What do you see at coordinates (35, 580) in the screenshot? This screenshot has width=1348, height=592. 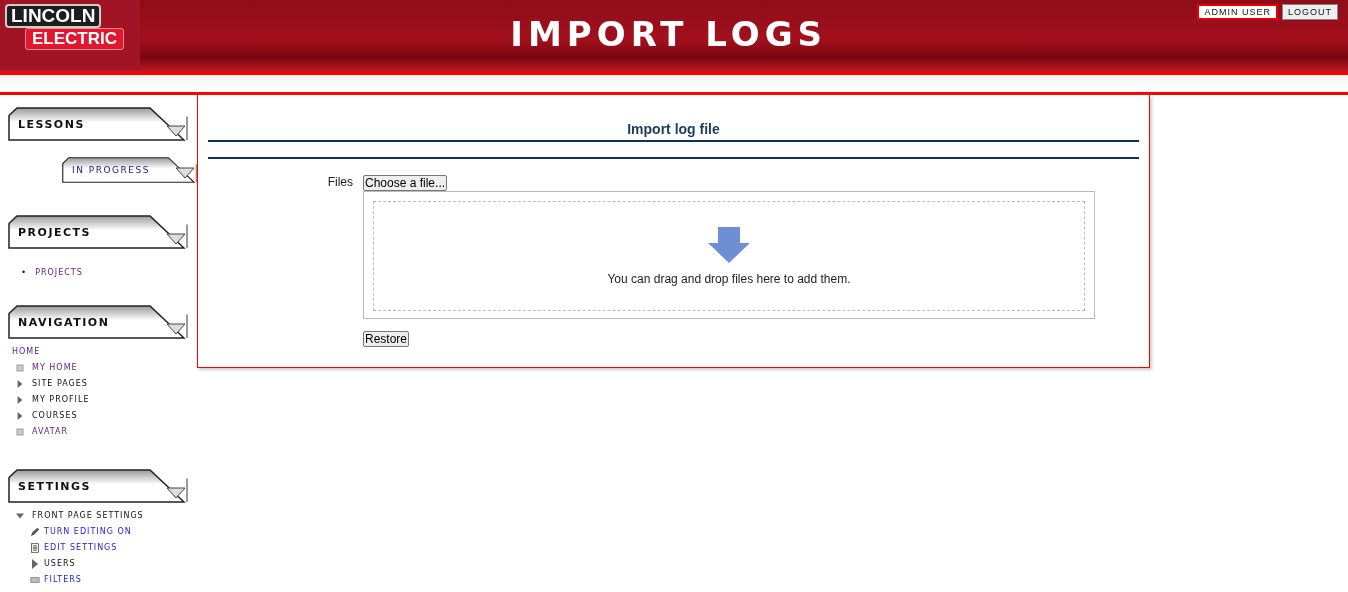 I see `filter-icon` at bounding box center [35, 580].